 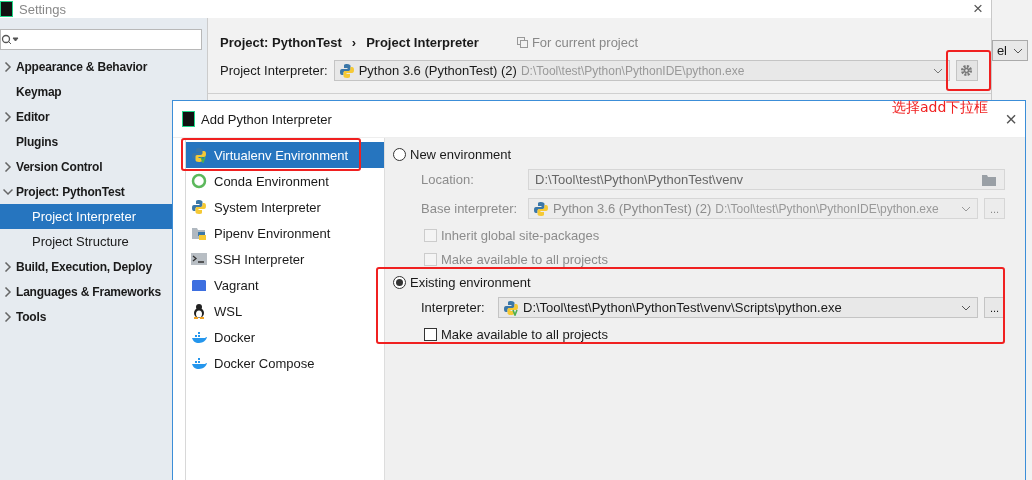 I want to click on interpreter-dropdown: Python 3.6 (PythonTest) (2) D:\Tool\test\Python\PythonIDE\python.exe, so click(x=641, y=70).